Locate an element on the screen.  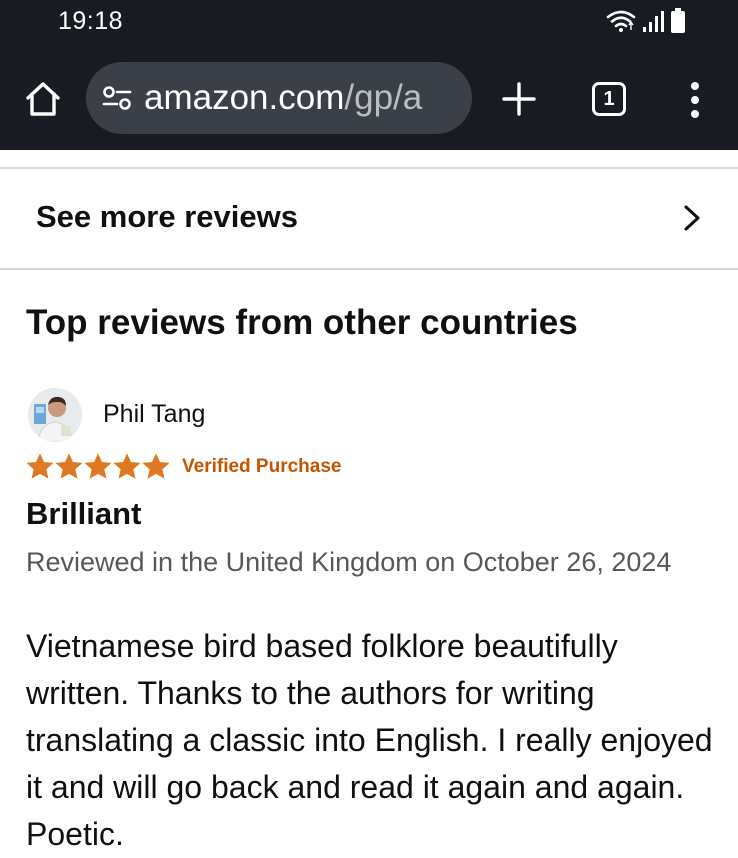
battery-icon is located at coordinates (678, 20).